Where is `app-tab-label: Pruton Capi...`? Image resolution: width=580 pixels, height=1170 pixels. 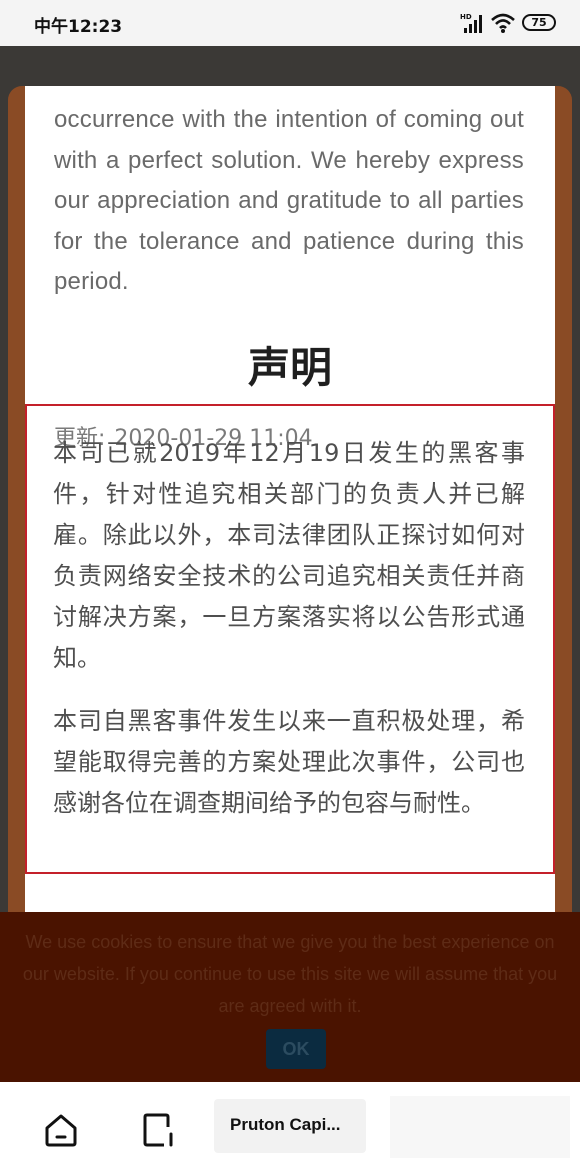
app-tab-label: Pruton Capi... is located at coordinates (285, 1124).